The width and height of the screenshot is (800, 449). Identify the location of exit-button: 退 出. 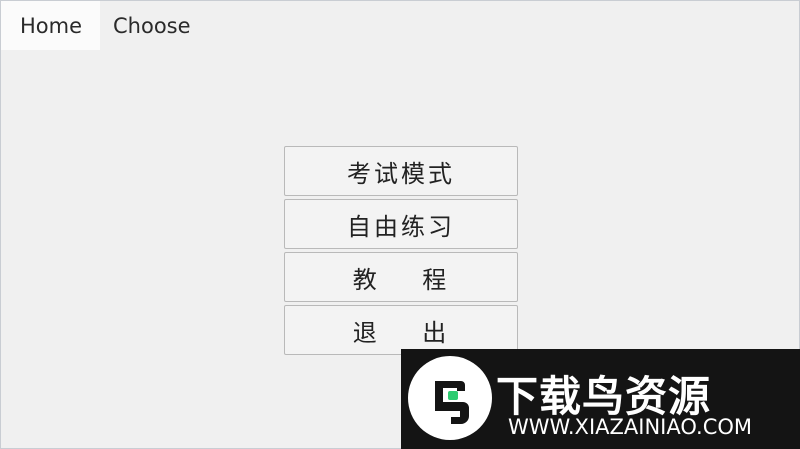
(401, 330).